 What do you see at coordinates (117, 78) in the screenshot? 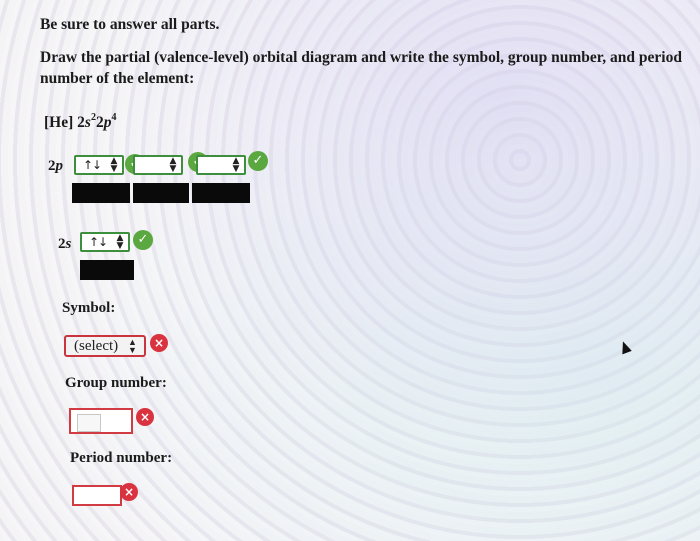
I see `question-line-2: number of the element:` at bounding box center [117, 78].